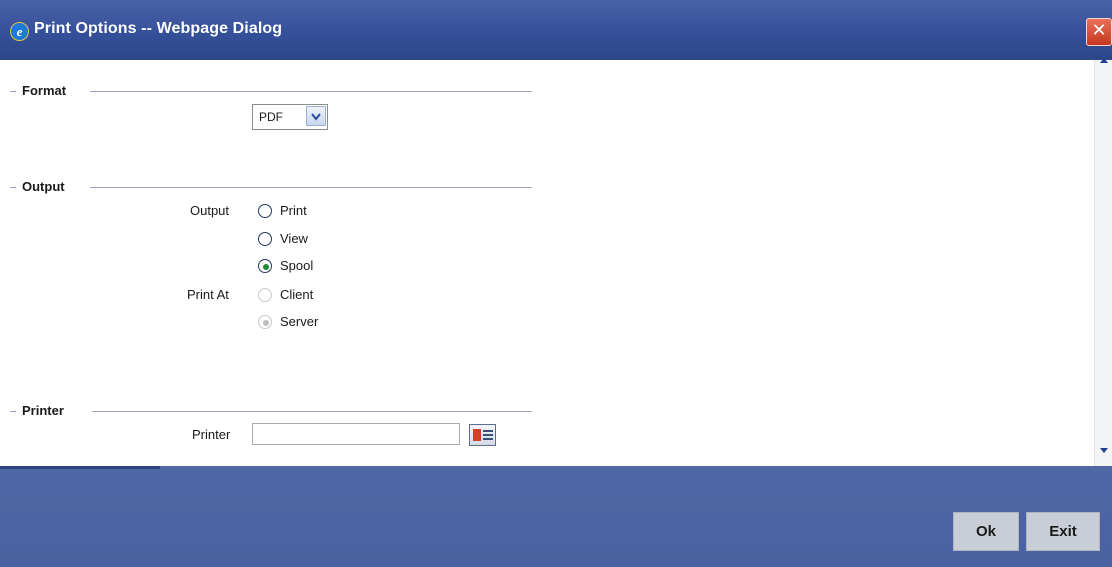 This screenshot has width=1112, height=567. What do you see at coordinates (294, 238) in the screenshot?
I see `radio-label: View` at bounding box center [294, 238].